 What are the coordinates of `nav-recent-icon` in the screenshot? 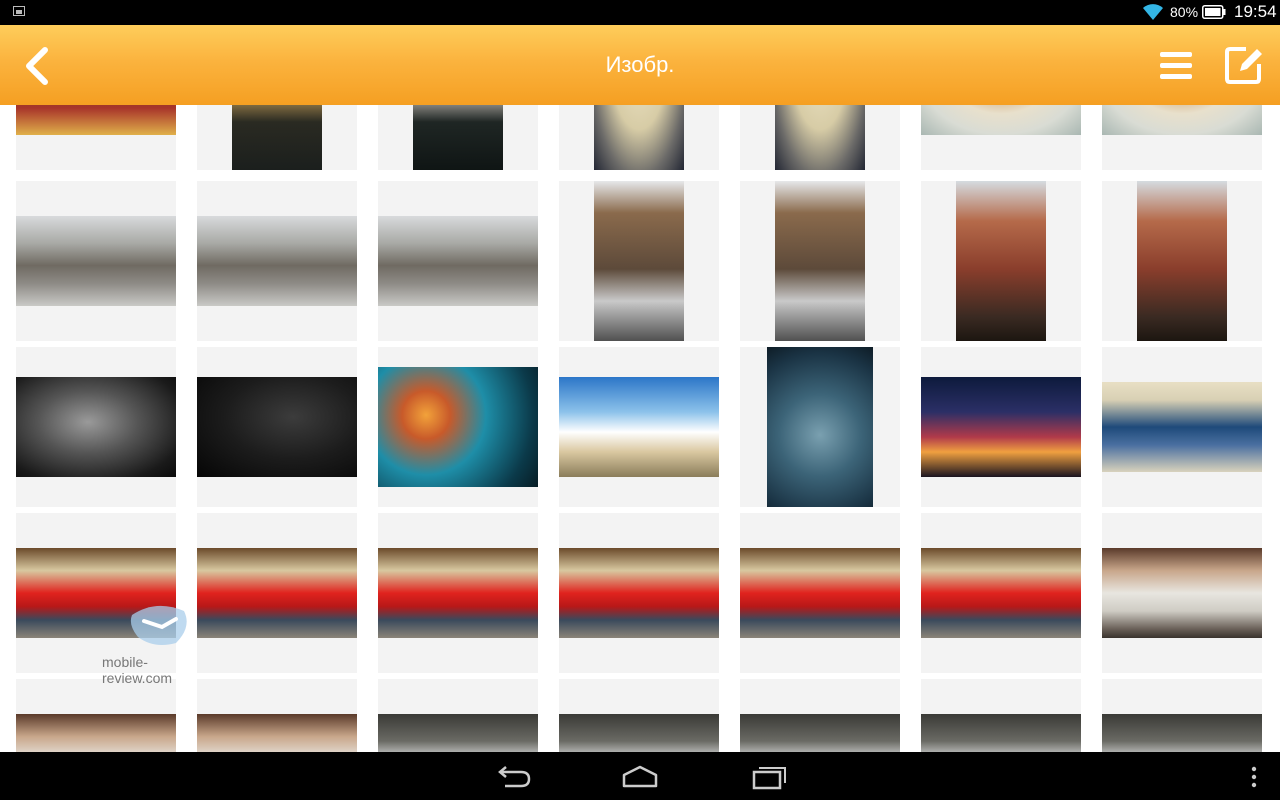 It's located at (770, 777).